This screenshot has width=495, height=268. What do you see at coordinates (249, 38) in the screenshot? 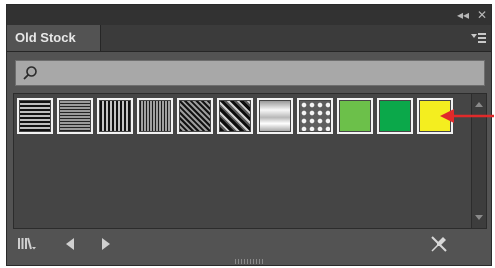
I see `panel-tab-row: Old Stock` at bounding box center [249, 38].